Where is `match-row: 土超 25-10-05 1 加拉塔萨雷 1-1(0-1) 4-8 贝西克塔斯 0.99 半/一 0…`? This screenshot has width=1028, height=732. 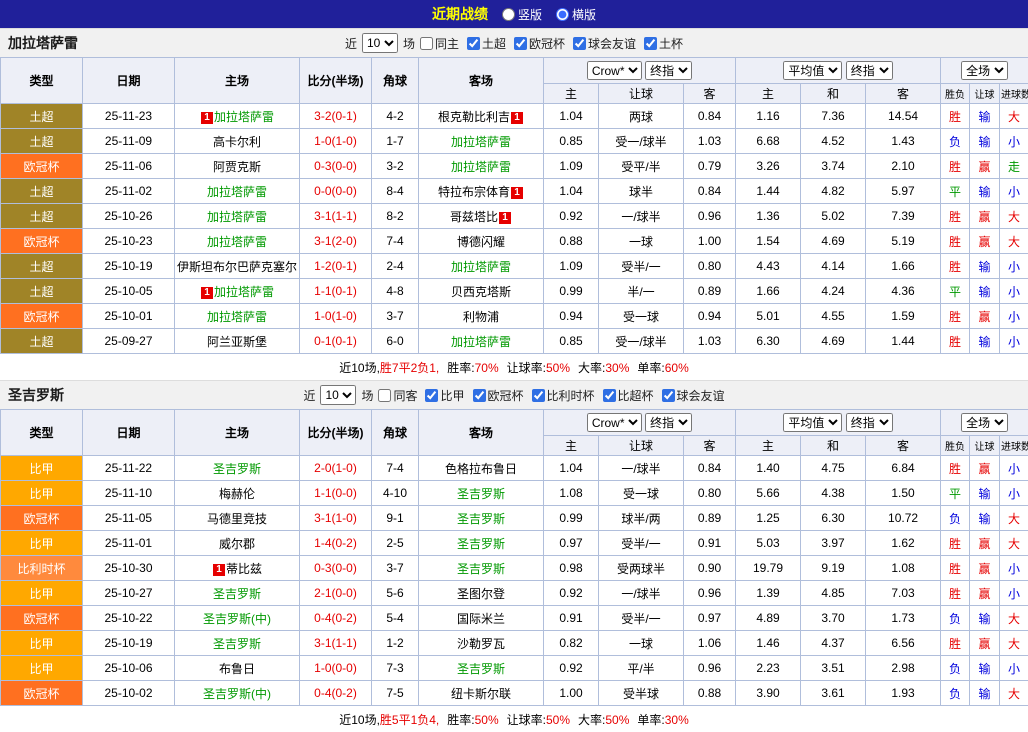 match-row: 土超 25-10-05 1 加拉塔萨雷 1-1(0-1) 4-8 贝西克塔斯 0.99 半/一 0… is located at coordinates (514, 291).